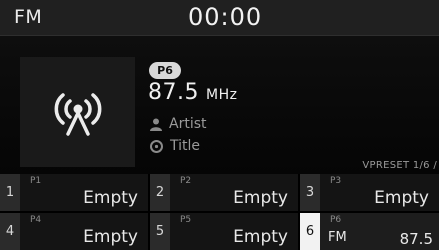 This screenshot has height=250, width=439. Describe the element at coordinates (369, 231) in the screenshot. I see `preset-slot-6: 6 P6 FM 87.5` at that location.